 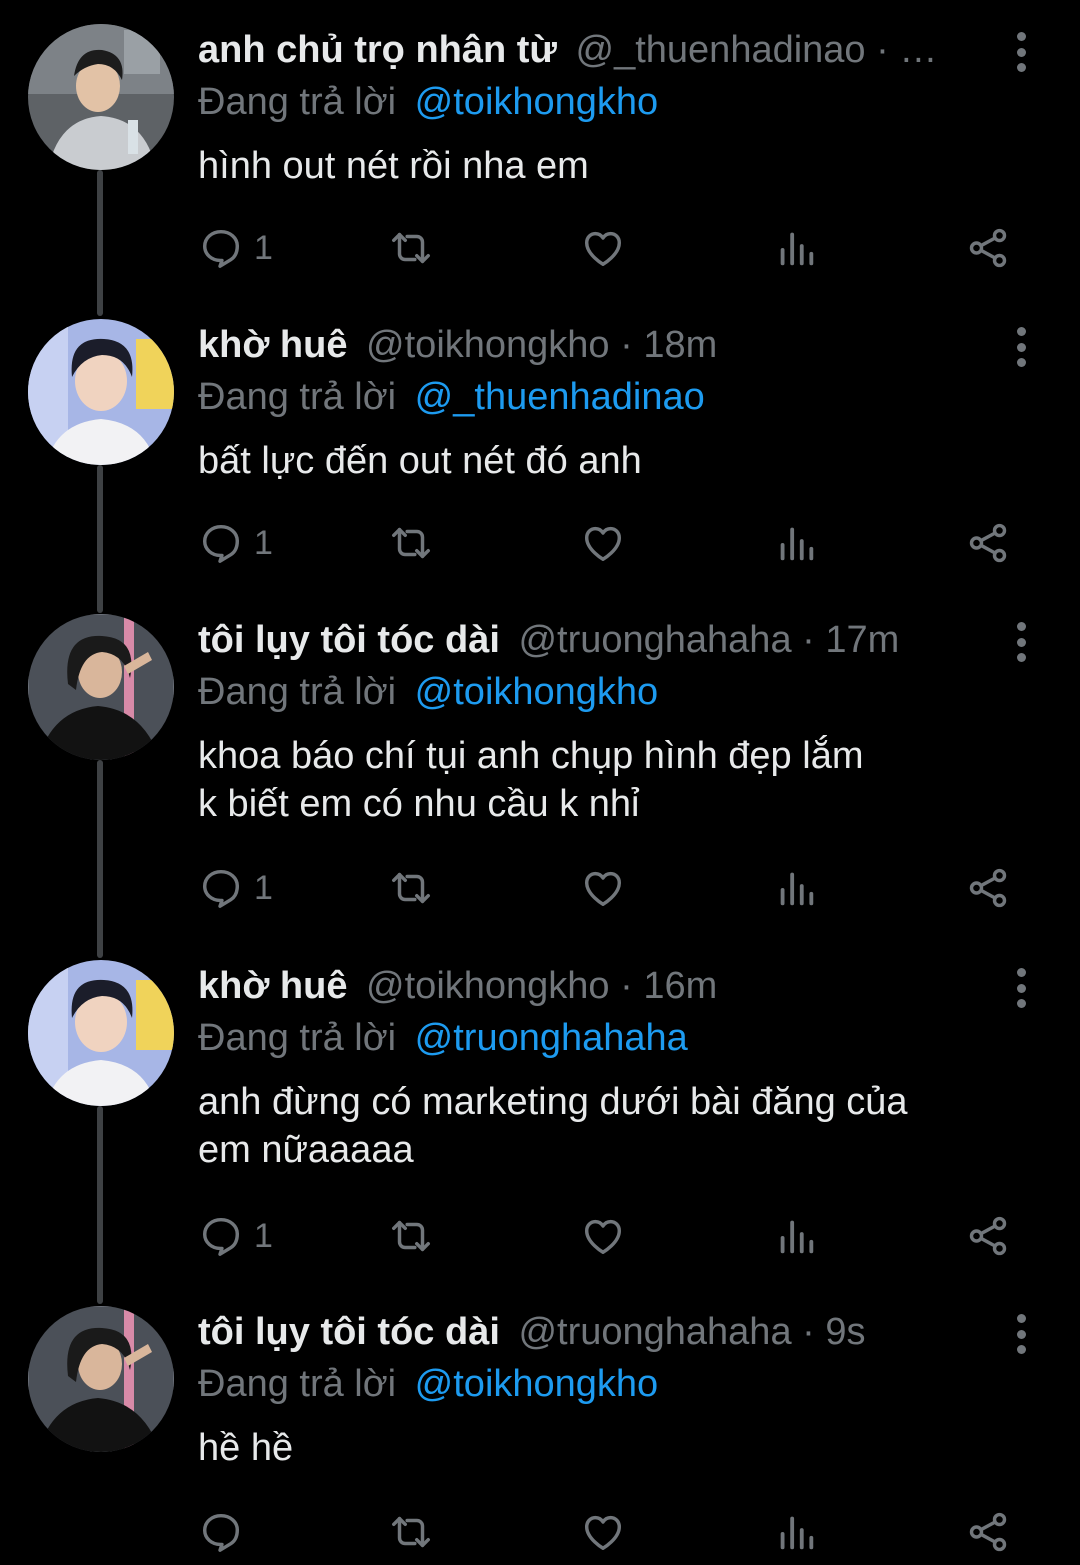 What do you see at coordinates (420, 461) in the screenshot?
I see `tweet-text: bất lực đến out nét đó anh` at bounding box center [420, 461].